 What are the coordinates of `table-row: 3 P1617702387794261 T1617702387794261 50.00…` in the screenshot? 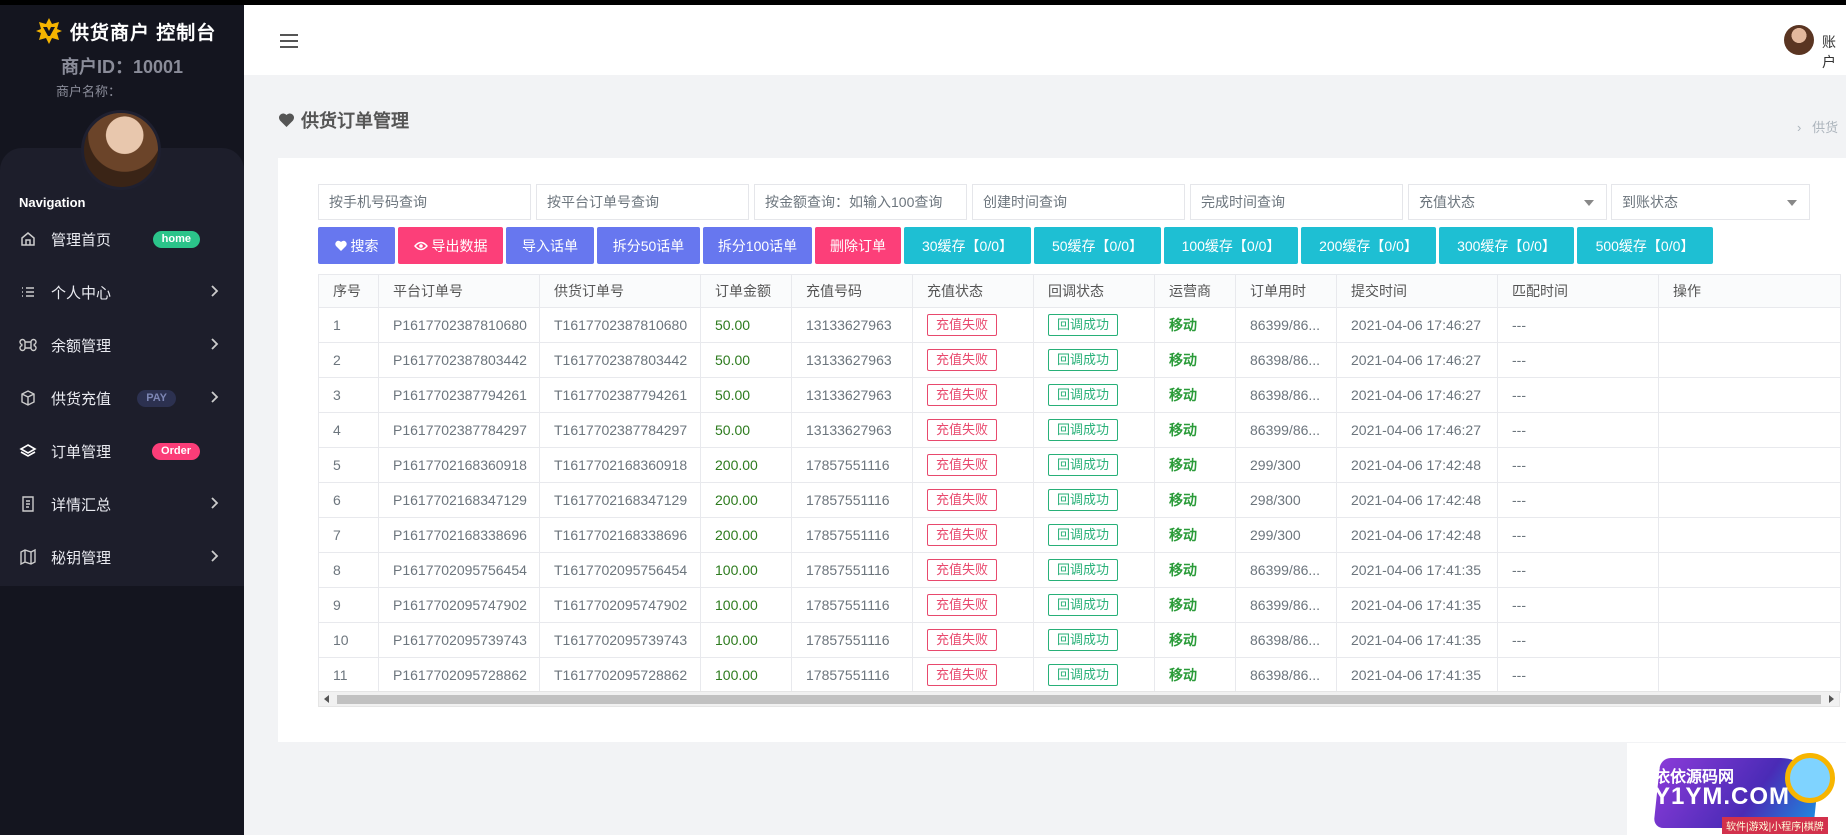 It's located at (1079, 395).